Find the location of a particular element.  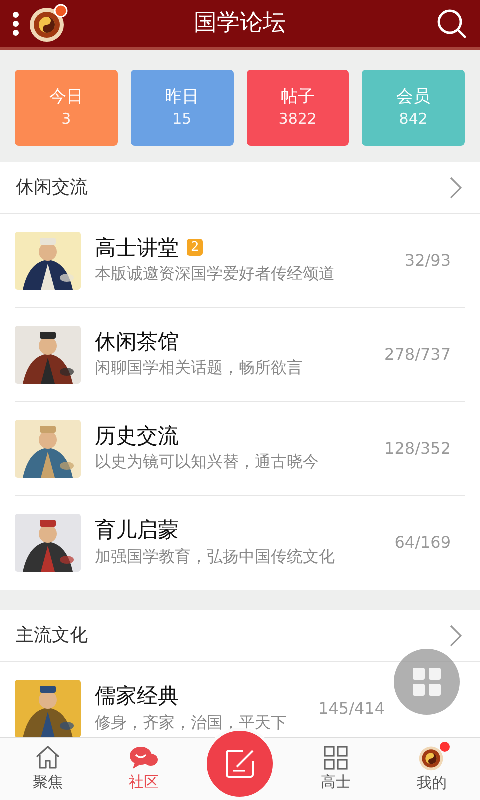

search-icon is located at coordinates (452, 24).